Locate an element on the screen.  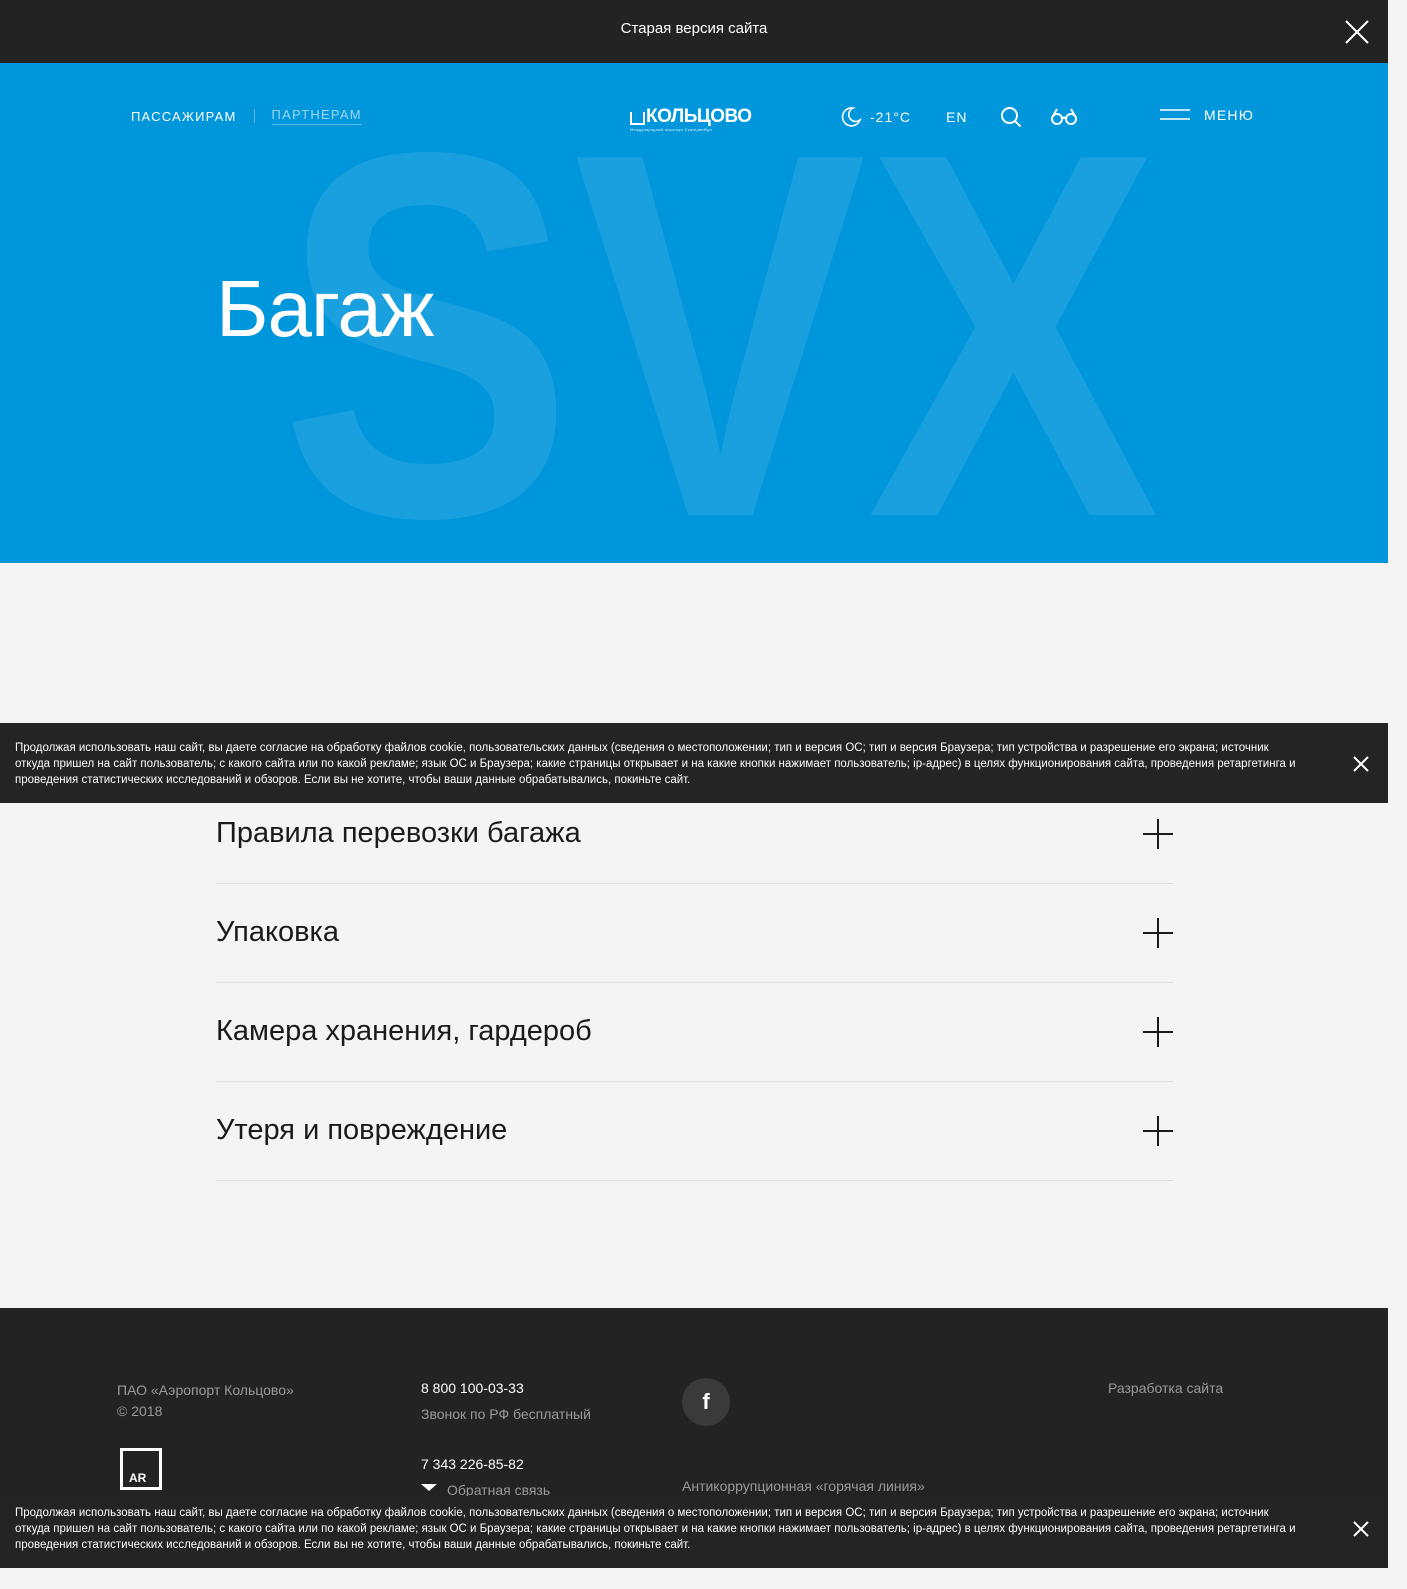
company-name: ПАО «Аэропорт Кольцово» is located at coordinates (205, 1390).